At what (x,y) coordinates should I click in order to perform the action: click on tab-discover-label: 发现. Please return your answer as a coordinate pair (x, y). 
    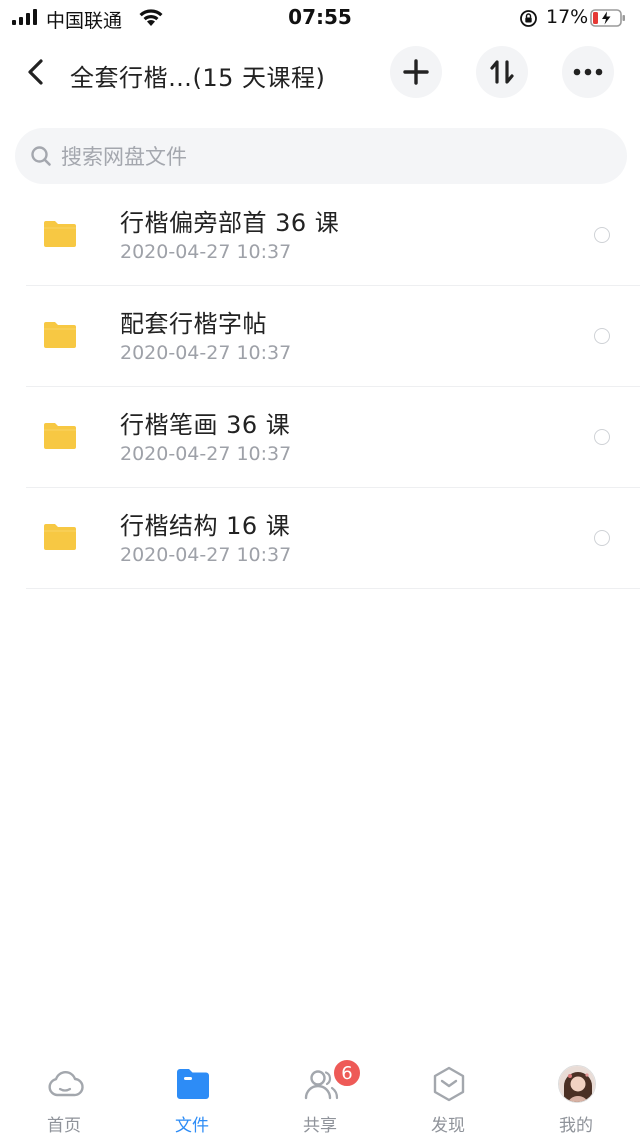
    Looking at the image, I should click on (448, 1126).